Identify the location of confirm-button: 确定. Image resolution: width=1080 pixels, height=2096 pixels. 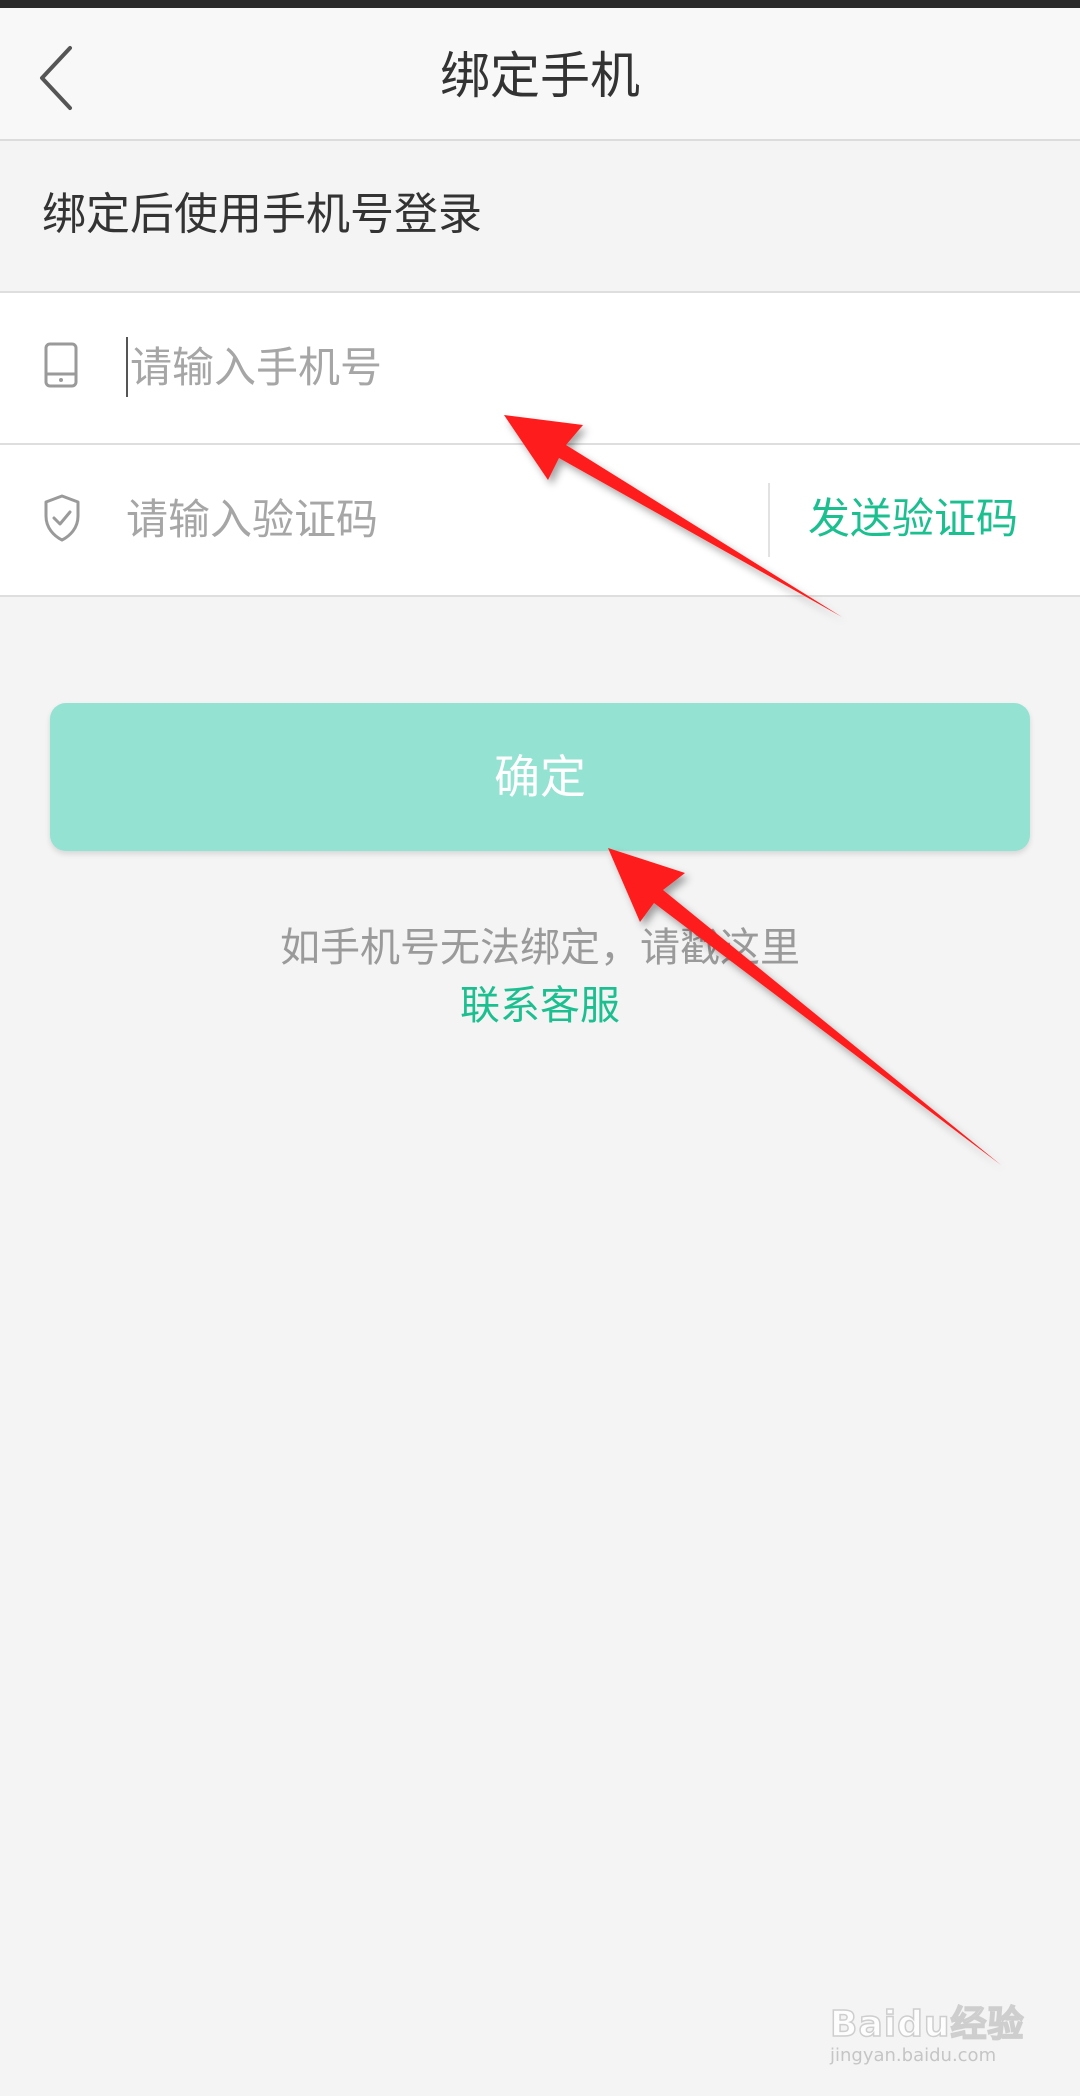
(540, 777).